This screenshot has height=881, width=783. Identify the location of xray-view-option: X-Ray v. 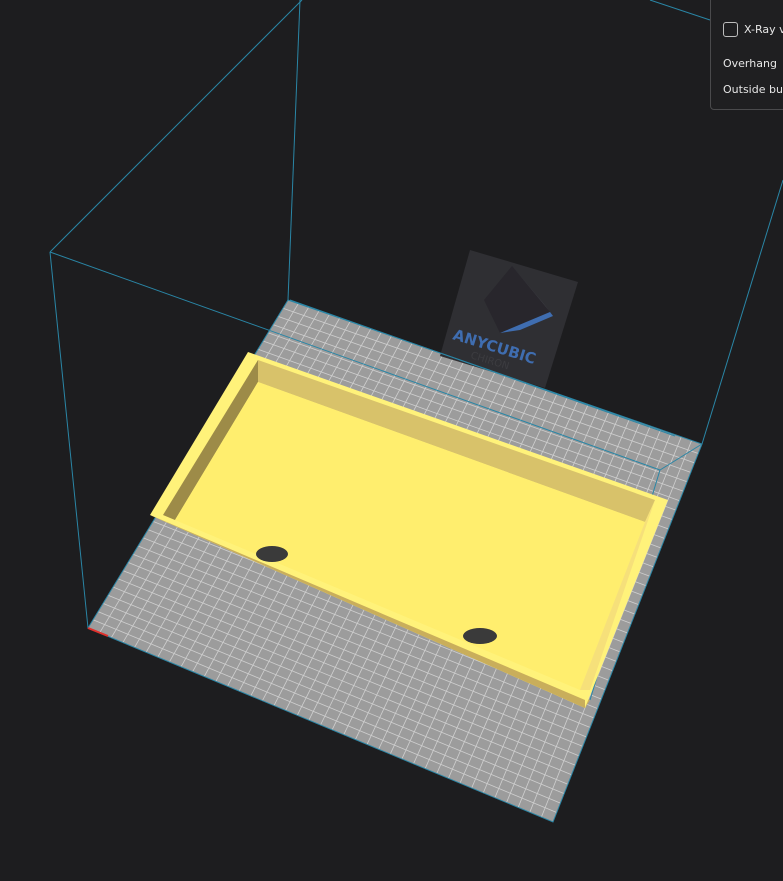
(753, 29).